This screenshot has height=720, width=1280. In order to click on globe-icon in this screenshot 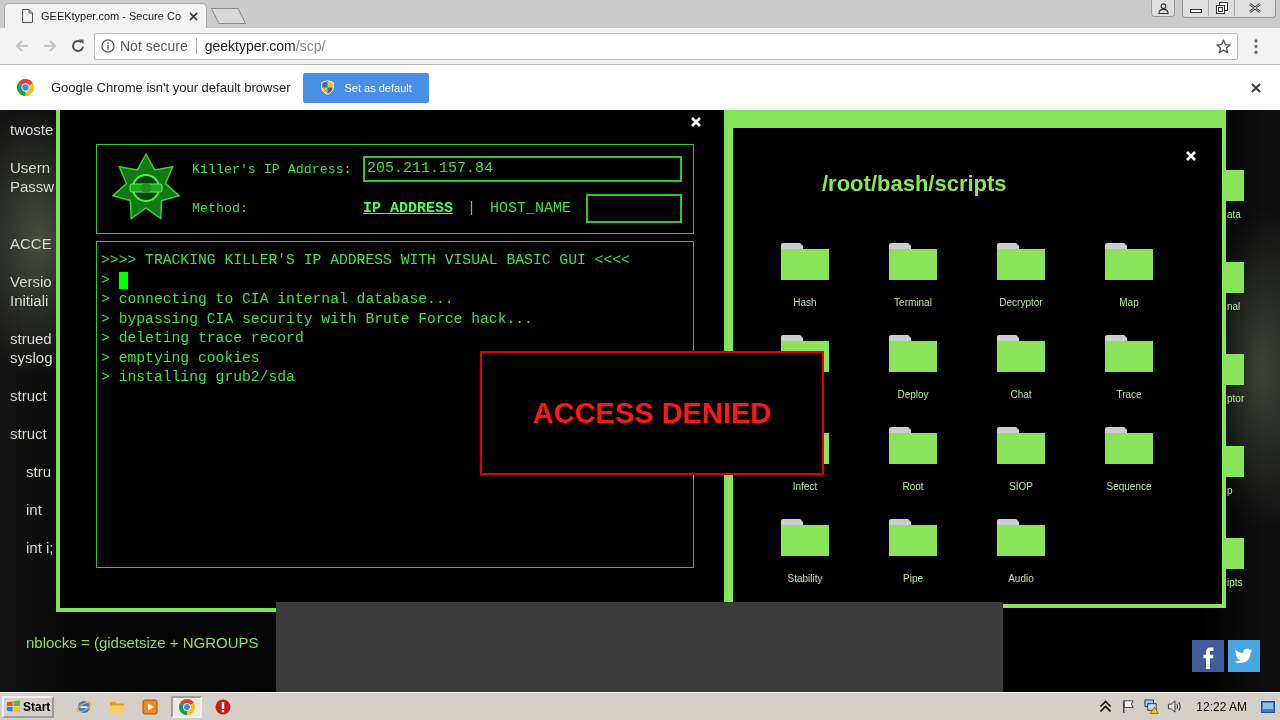, I will do `click(84, 706)`.